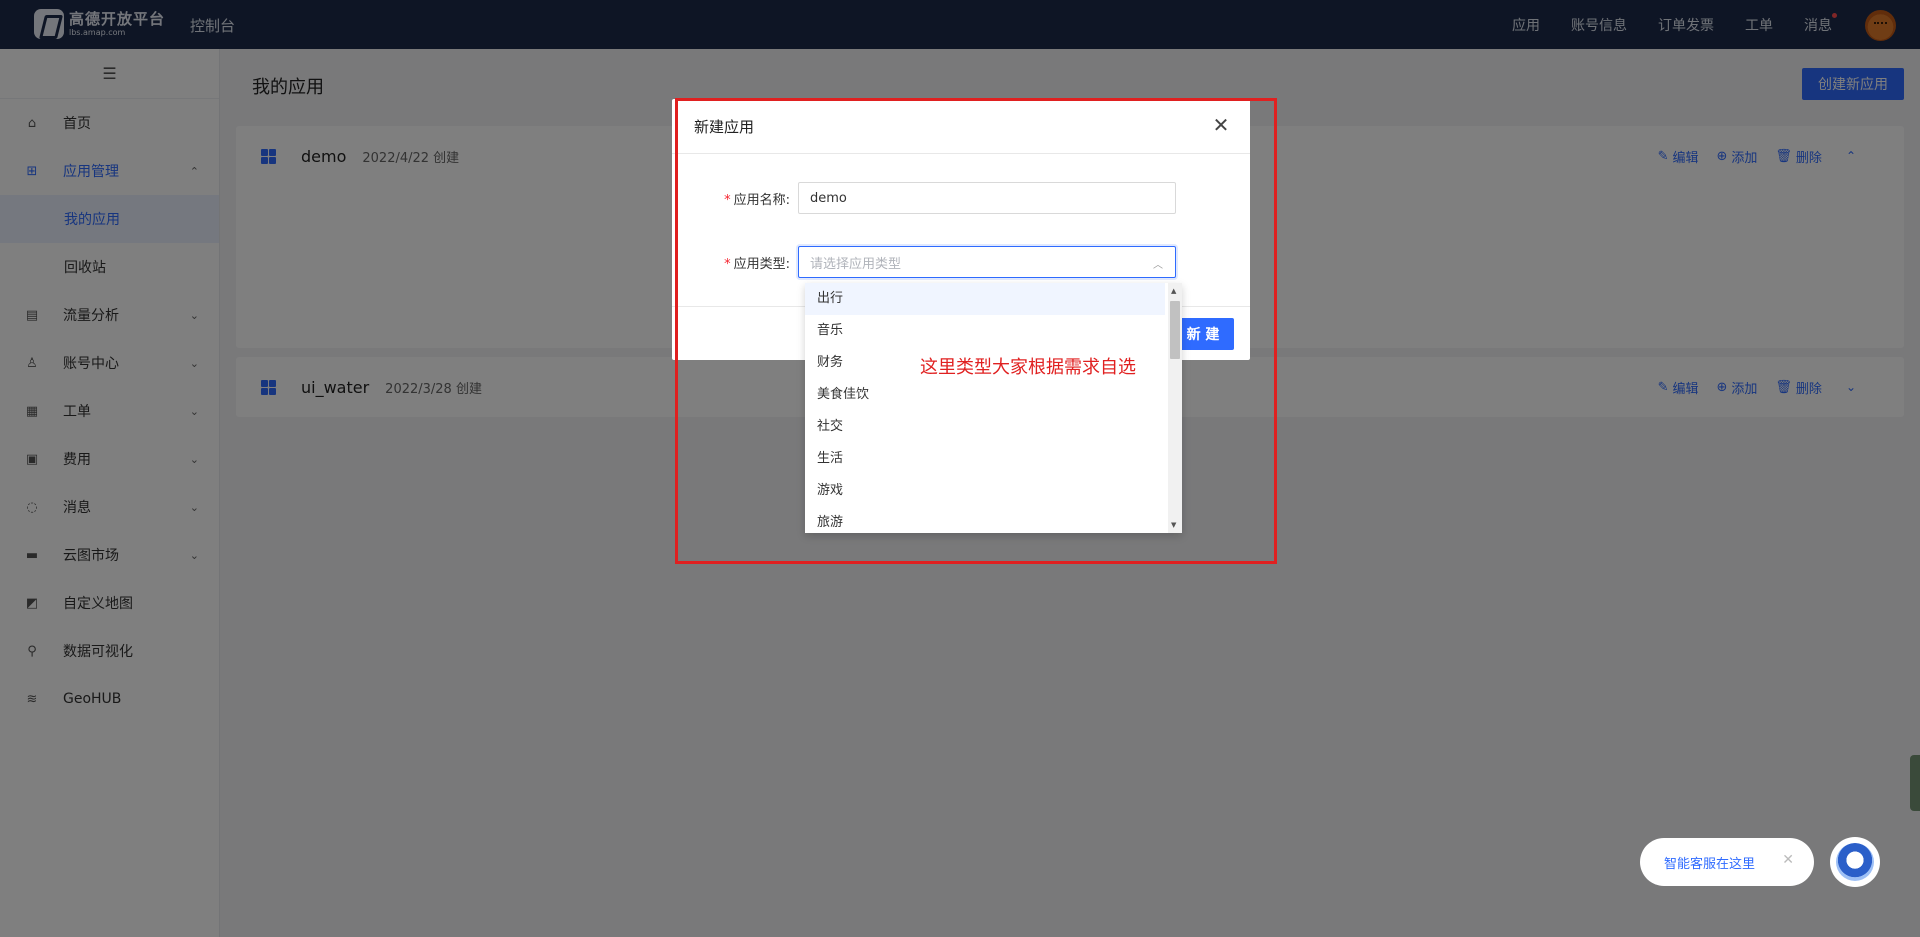  Describe the element at coordinates (1915, 783) in the screenshot. I see `side-widget-tab` at that location.